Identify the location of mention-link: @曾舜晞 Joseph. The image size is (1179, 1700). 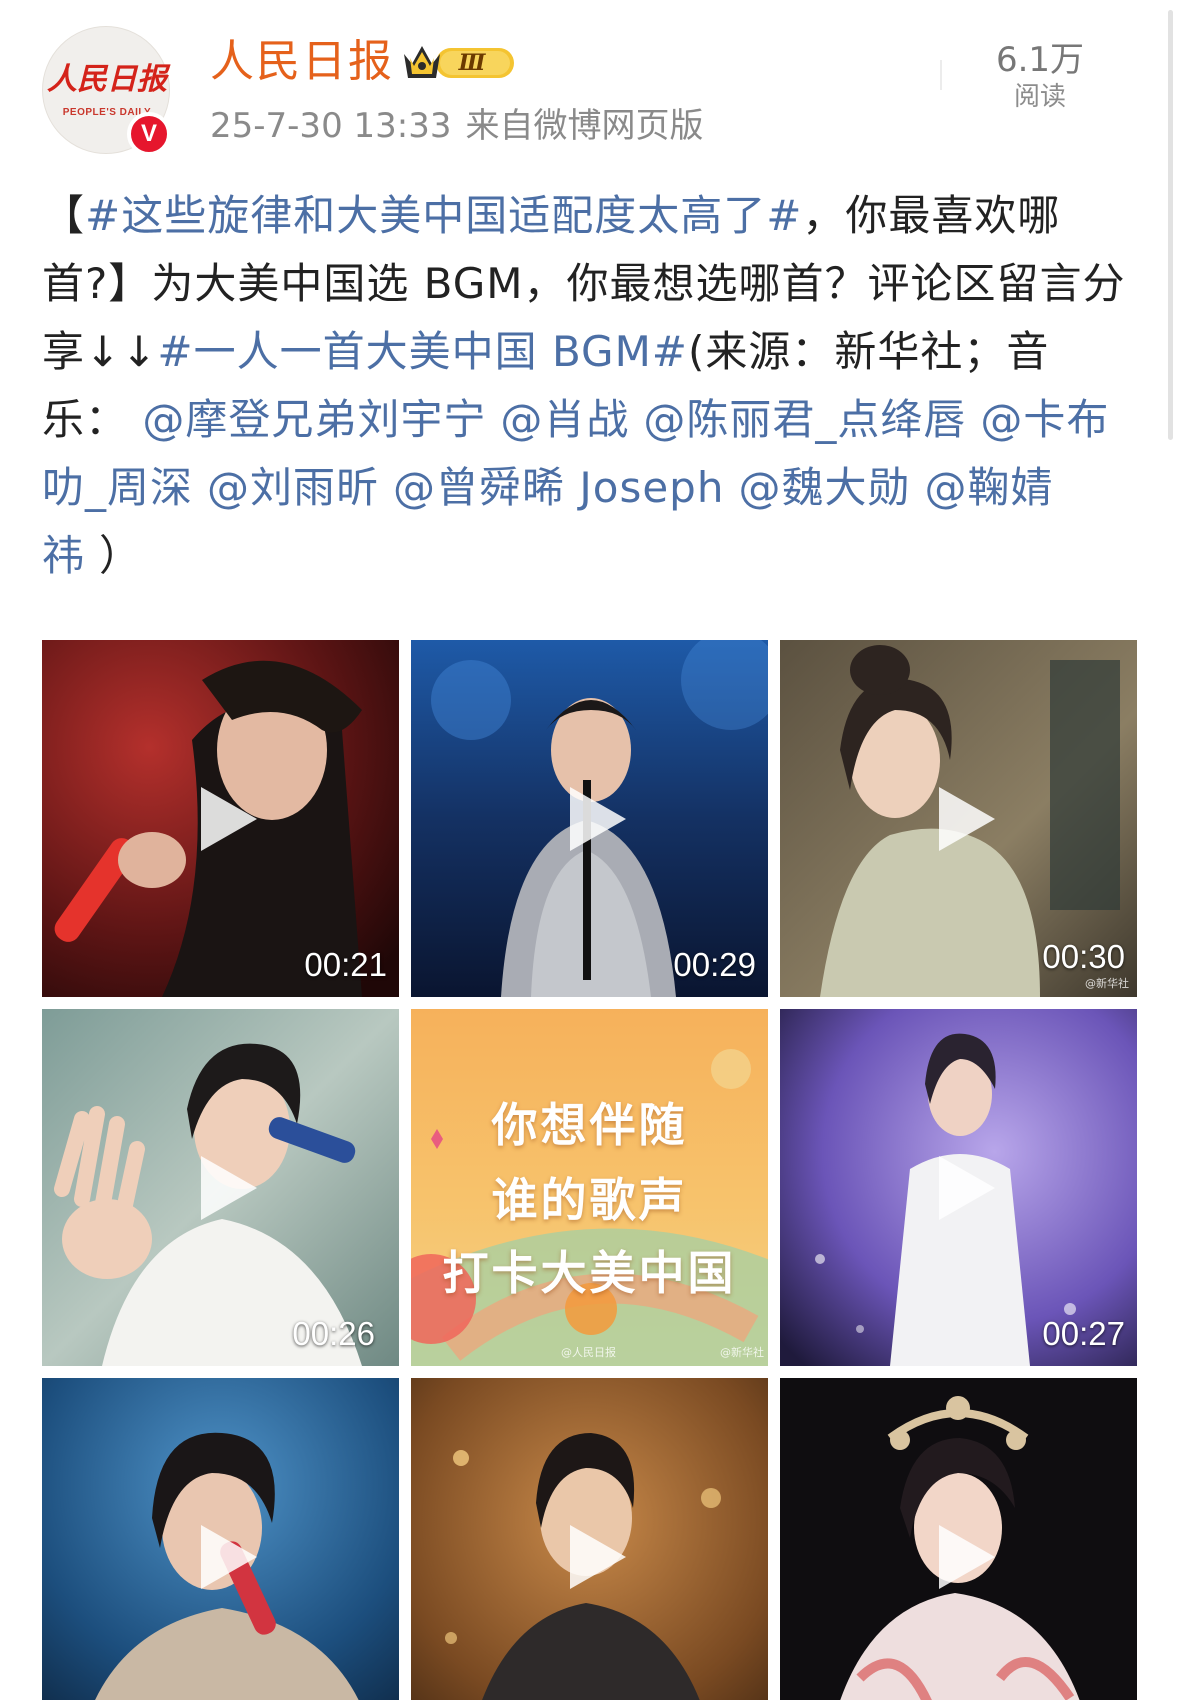
(558, 487).